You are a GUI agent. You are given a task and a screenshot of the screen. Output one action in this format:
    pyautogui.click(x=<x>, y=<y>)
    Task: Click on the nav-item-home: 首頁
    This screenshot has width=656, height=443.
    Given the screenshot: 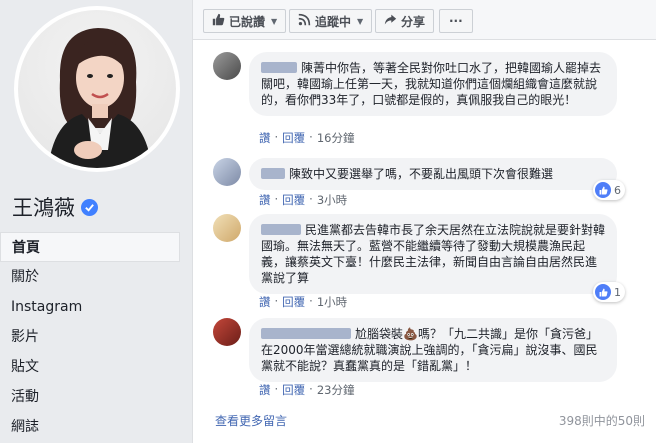 What is the action you would take?
    pyautogui.click(x=90, y=247)
    